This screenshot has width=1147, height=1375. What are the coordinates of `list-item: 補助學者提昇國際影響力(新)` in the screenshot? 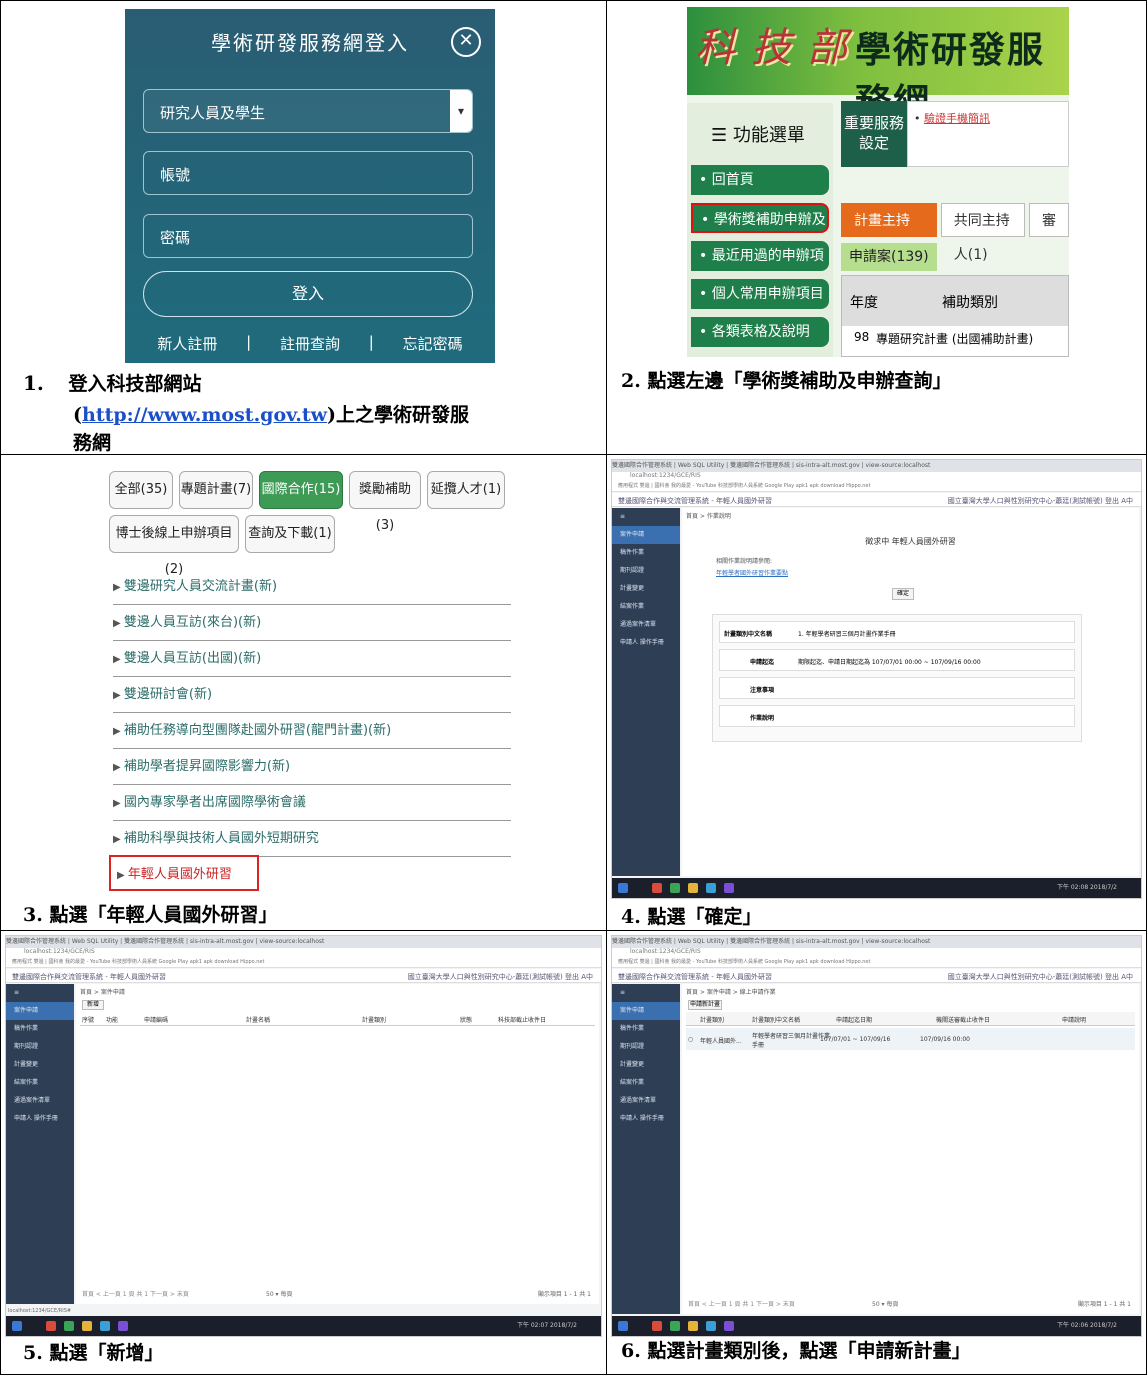 It's located at (312, 767).